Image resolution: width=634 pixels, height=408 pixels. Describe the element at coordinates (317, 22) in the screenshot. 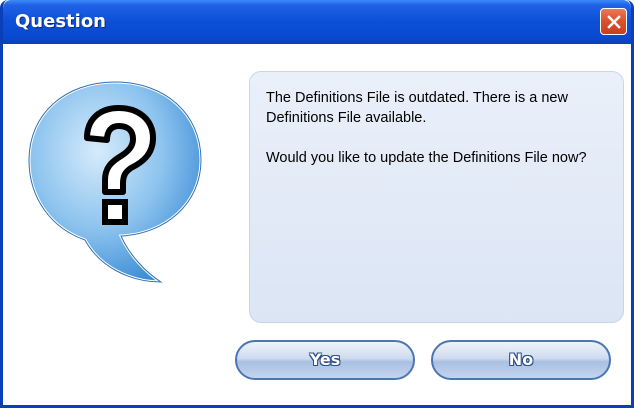

I see `title-bar: Question` at that location.